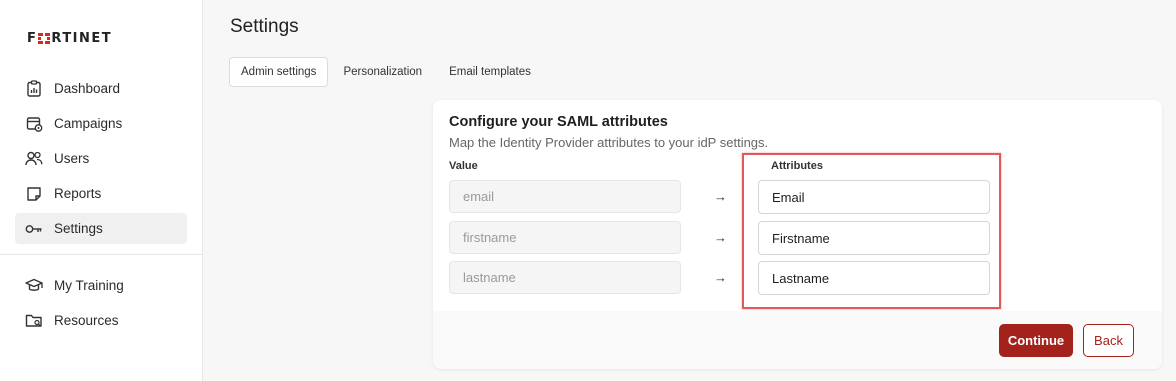  Describe the element at coordinates (78, 193) in the screenshot. I see `sidebar-item-label: Reports` at that location.